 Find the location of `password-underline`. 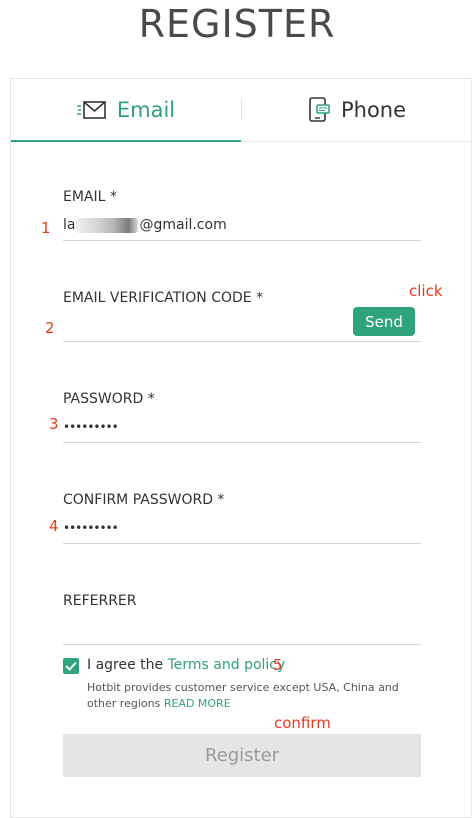

password-underline is located at coordinates (242, 442).